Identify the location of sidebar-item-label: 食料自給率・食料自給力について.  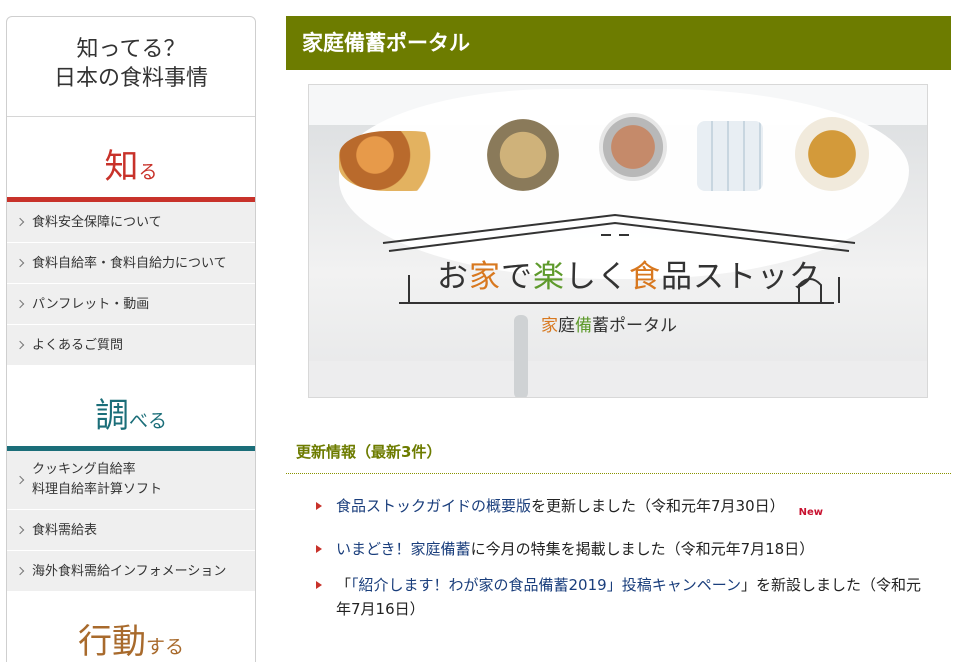
(129, 263).